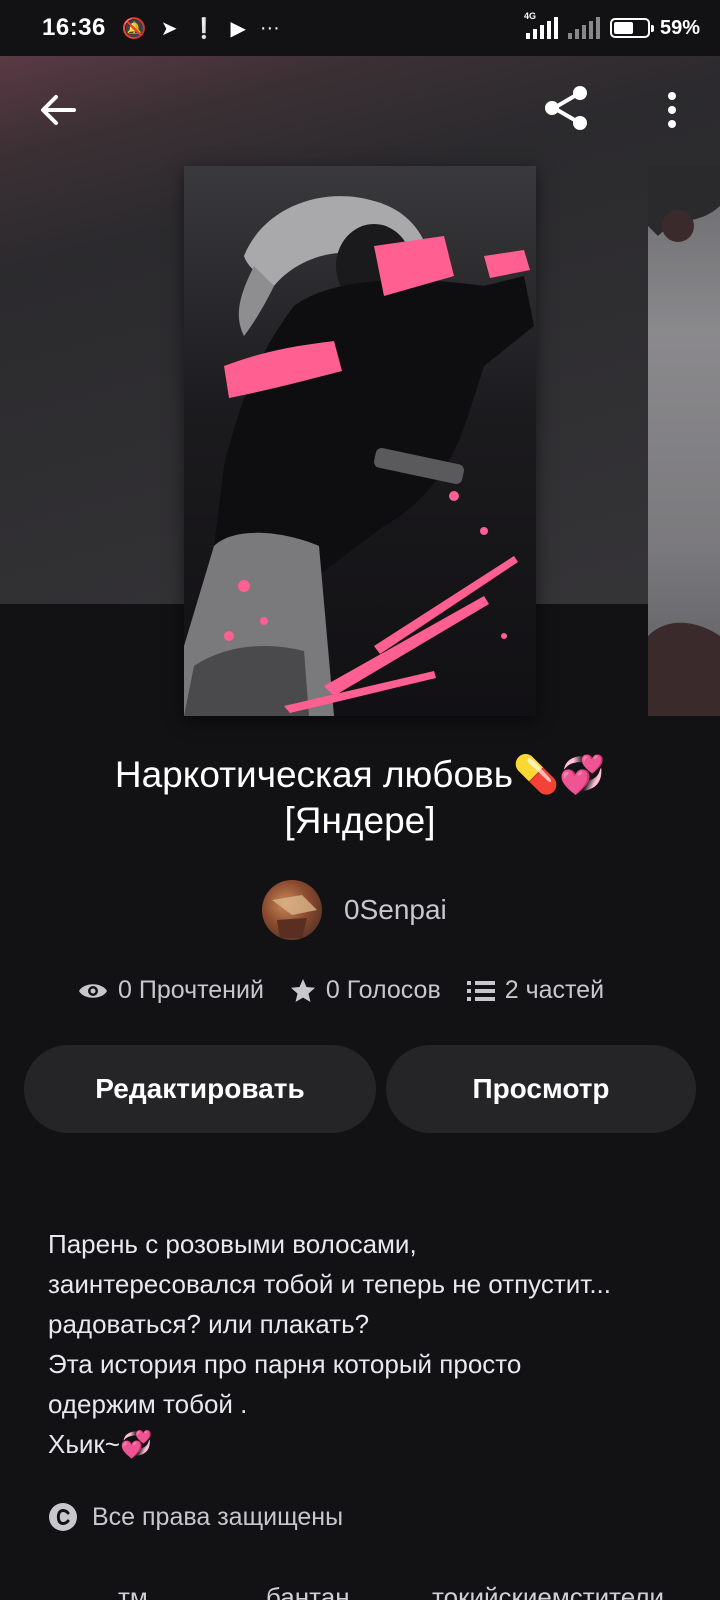 The width and height of the screenshot is (720, 1600). Describe the element at coordinates (631, 28) in the screenshot. I see `battery-icon` at that location.